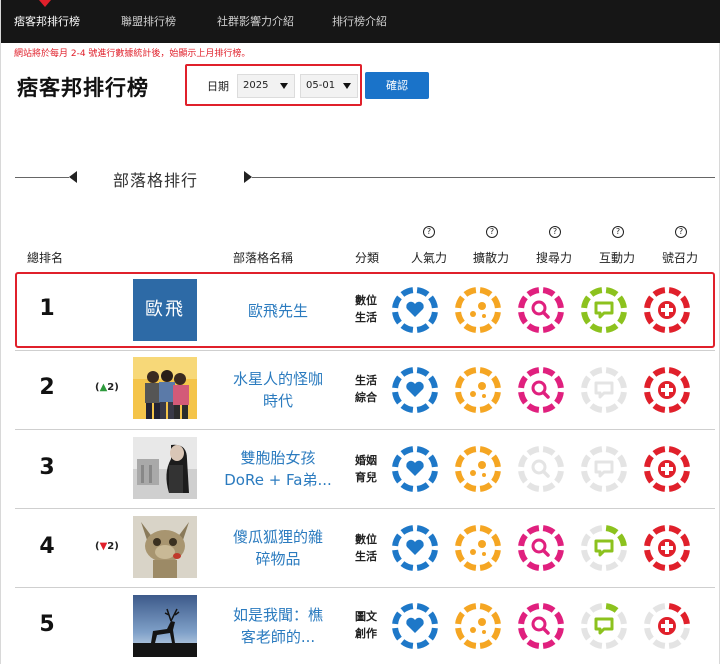 Image resolution: width=720 pixels, height=664 pixels. I want to click on month-select: 05-01, so click(329, 86).